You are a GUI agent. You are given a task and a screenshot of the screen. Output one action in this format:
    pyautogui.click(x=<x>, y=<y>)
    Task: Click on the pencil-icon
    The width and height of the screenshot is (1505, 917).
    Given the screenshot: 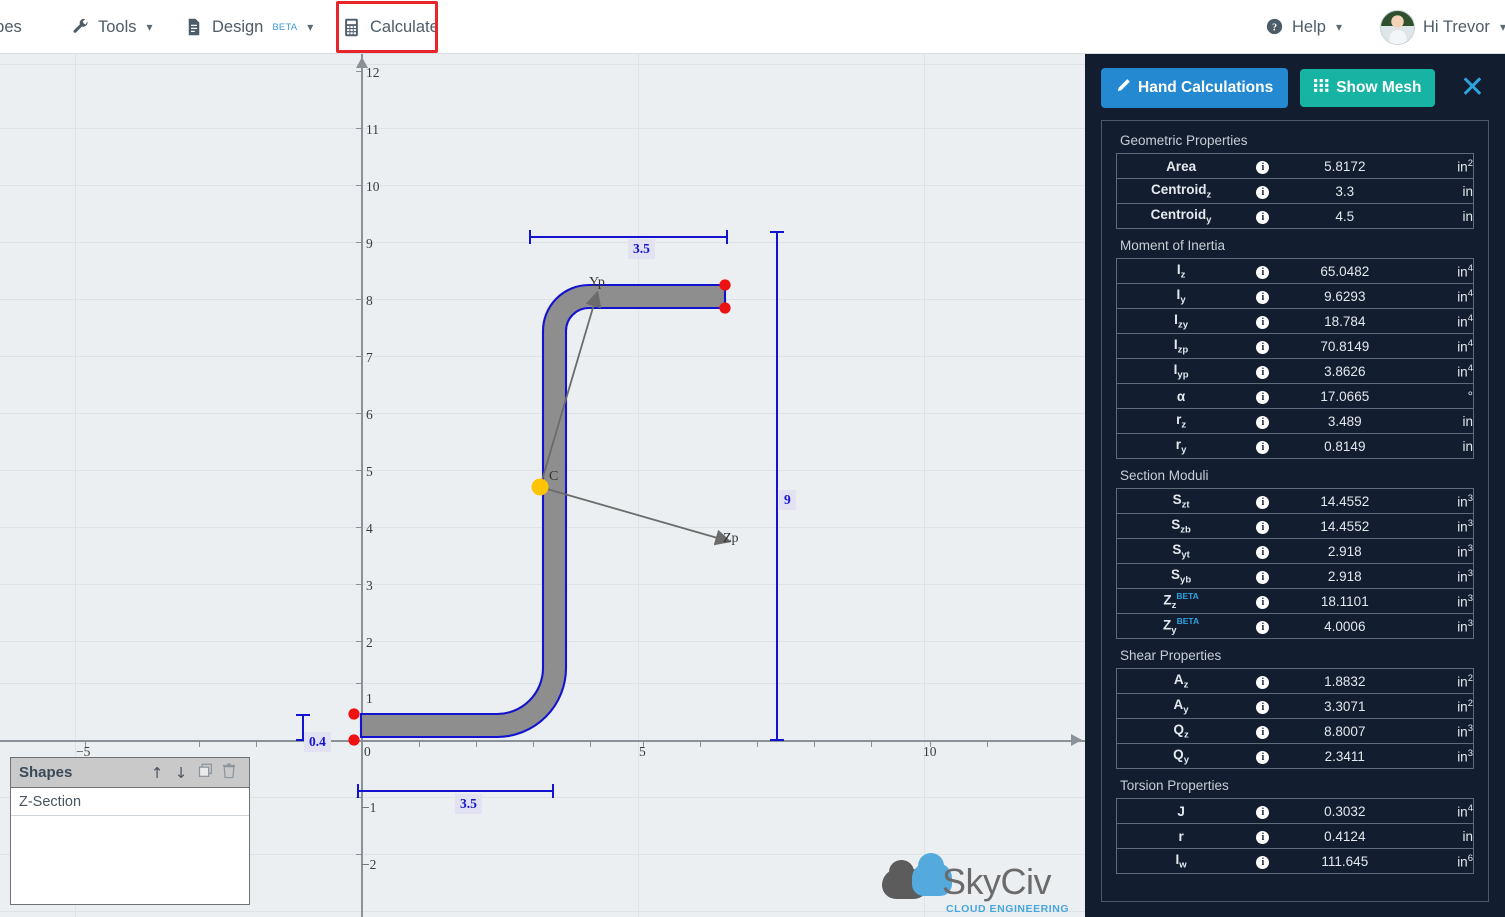 What is the action you would take?
    pyautogui.click(x=1123, y=88)
    